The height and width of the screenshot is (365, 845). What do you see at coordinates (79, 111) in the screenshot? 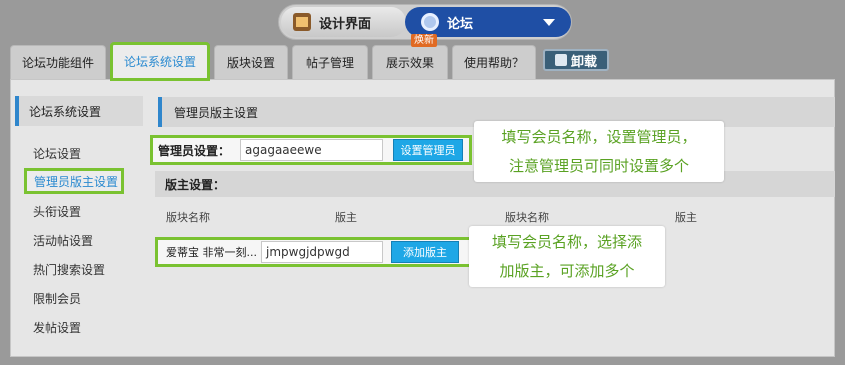
I see `sidebar-title: 论坛系统设置` at bounding box center [79, 111].